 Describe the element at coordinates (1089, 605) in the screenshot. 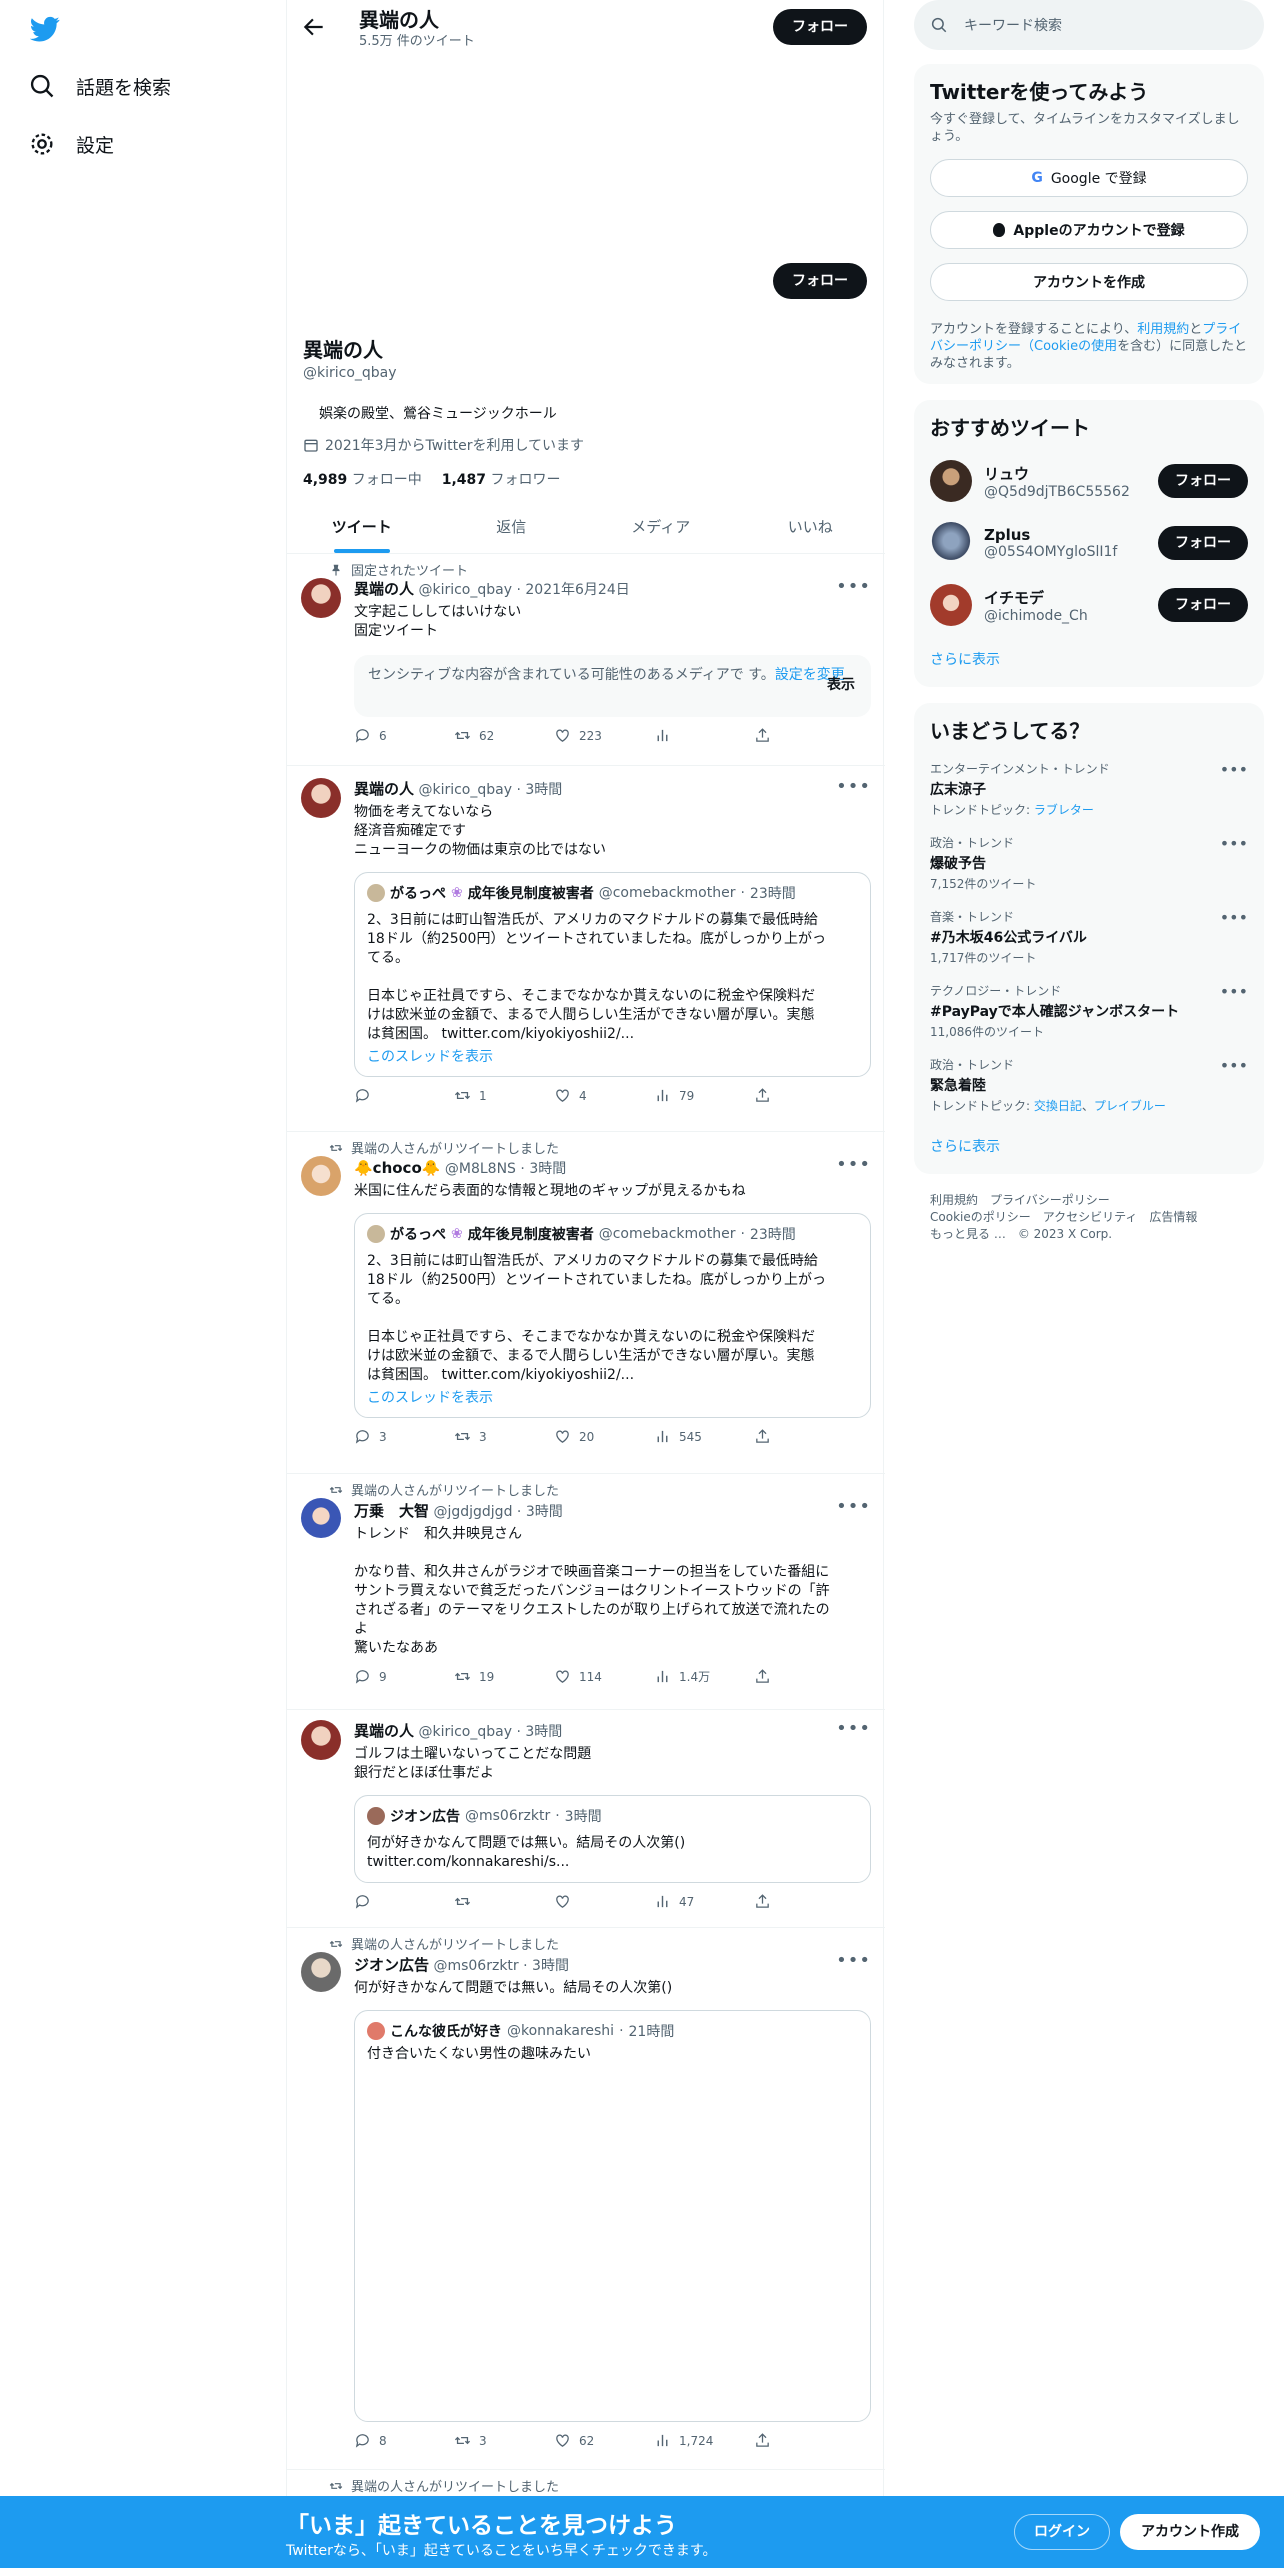

I see `recommend-user: イチモデ @ichimode_Ch フォロー` at that location.